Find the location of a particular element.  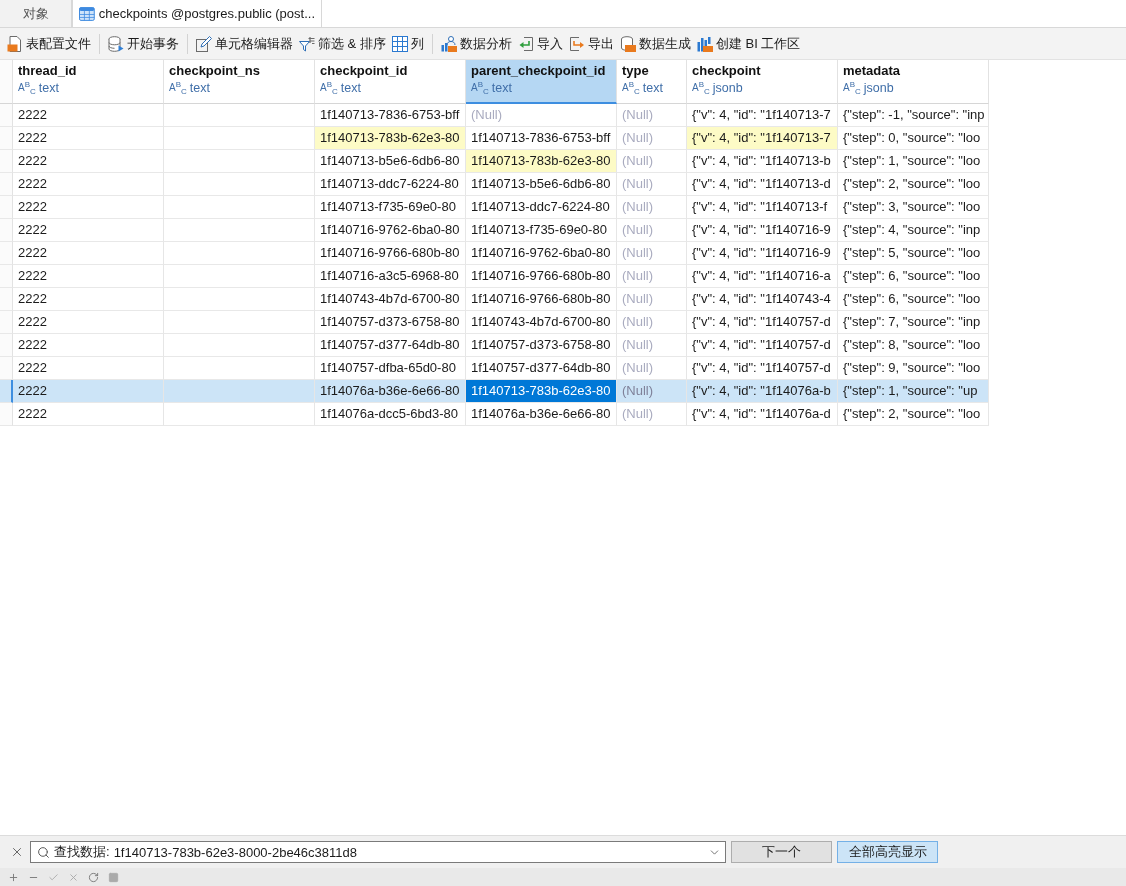

table-cell: {"step": 4, "source": "inp is located at coordinates (913, 230).